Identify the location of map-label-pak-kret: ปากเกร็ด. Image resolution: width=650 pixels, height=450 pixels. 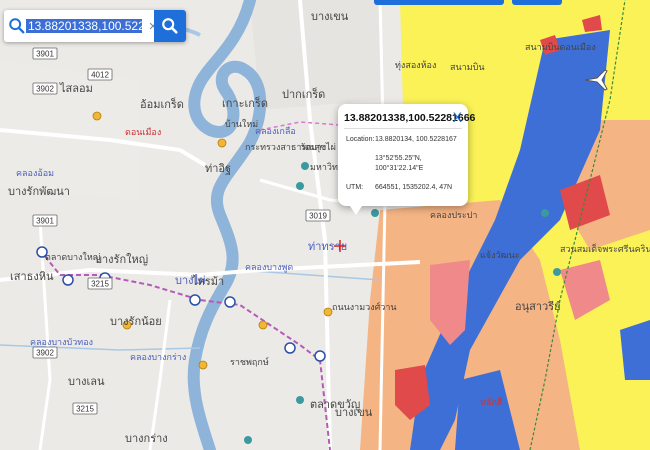
(303, 94).